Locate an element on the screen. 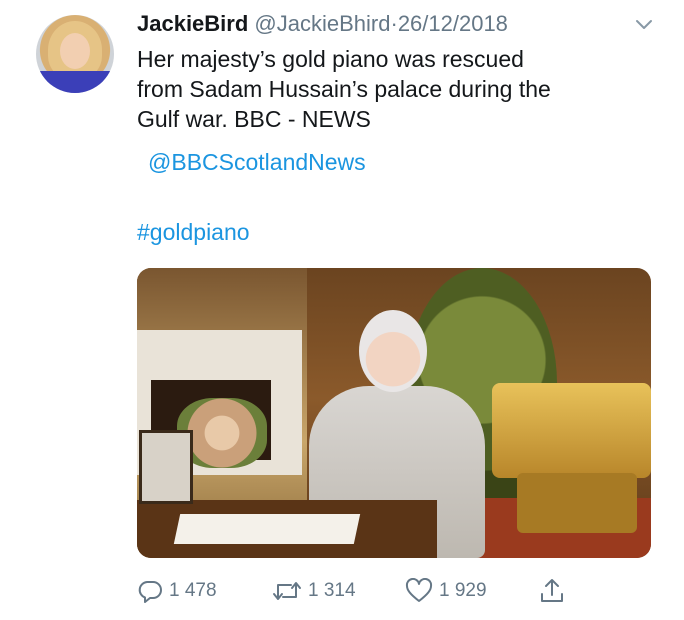 This screenshot has height=620, width=684. retweet-button: 1 314 is located at coordinates (314, 591).